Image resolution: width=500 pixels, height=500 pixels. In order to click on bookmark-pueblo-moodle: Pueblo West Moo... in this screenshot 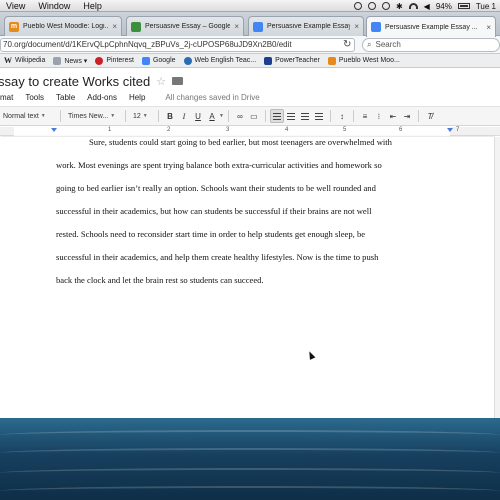, I will do `click(363, 60)`.